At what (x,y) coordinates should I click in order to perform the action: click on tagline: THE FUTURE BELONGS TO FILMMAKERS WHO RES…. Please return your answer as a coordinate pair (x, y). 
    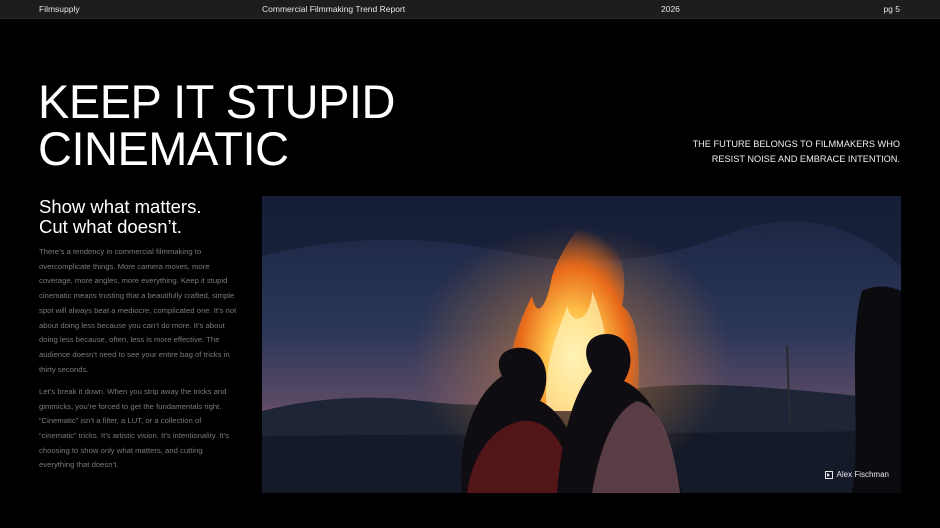
    Looking at the image, I should click on (770, 152).